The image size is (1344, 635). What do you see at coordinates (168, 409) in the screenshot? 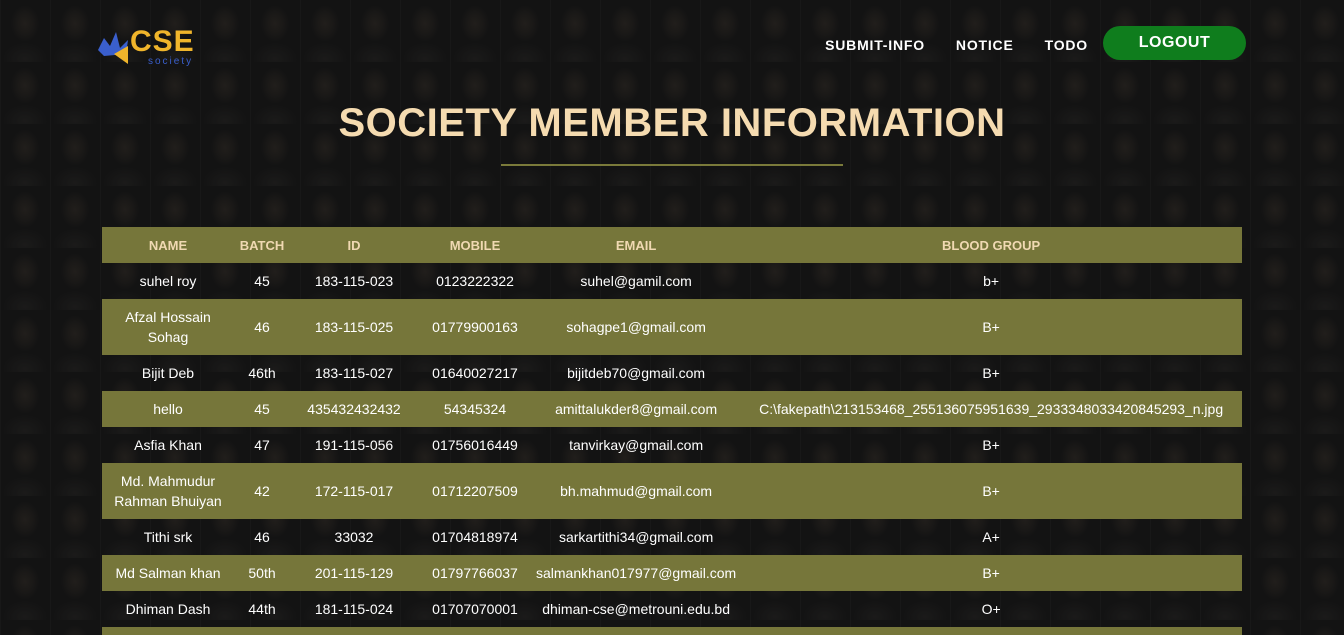
I see `cell-name: hello` at bounding box center [168, 409].